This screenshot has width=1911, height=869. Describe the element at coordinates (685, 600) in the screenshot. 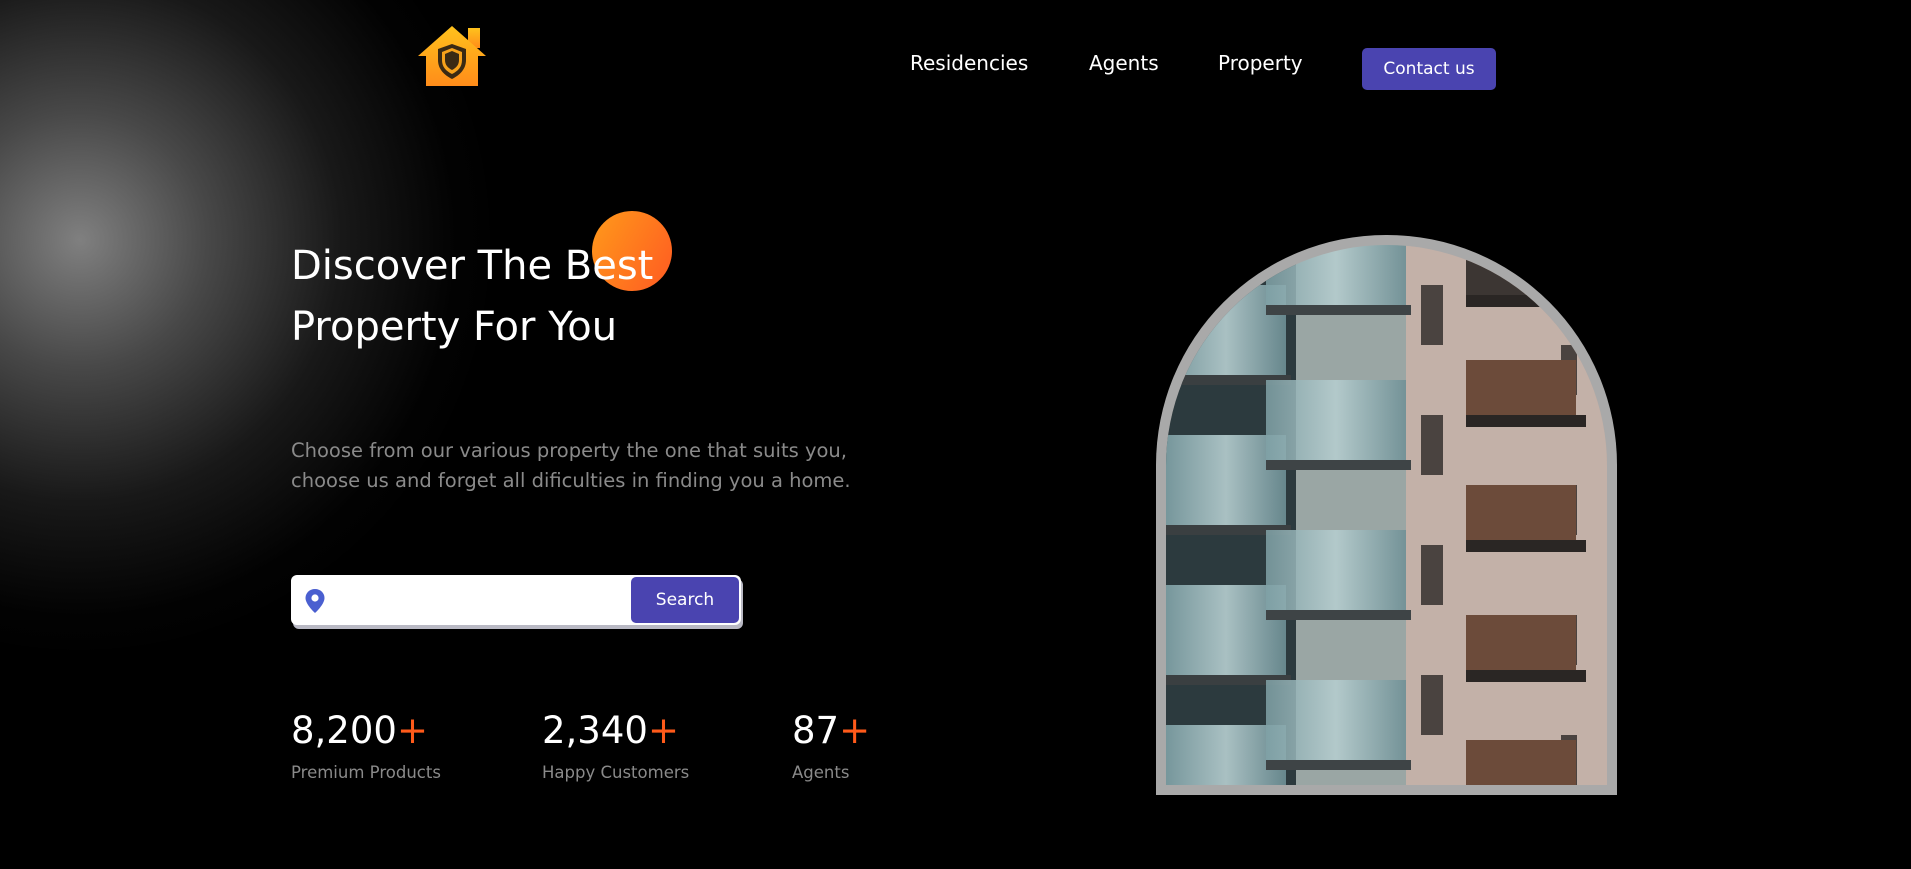

I see `search-button: Search` at that location.